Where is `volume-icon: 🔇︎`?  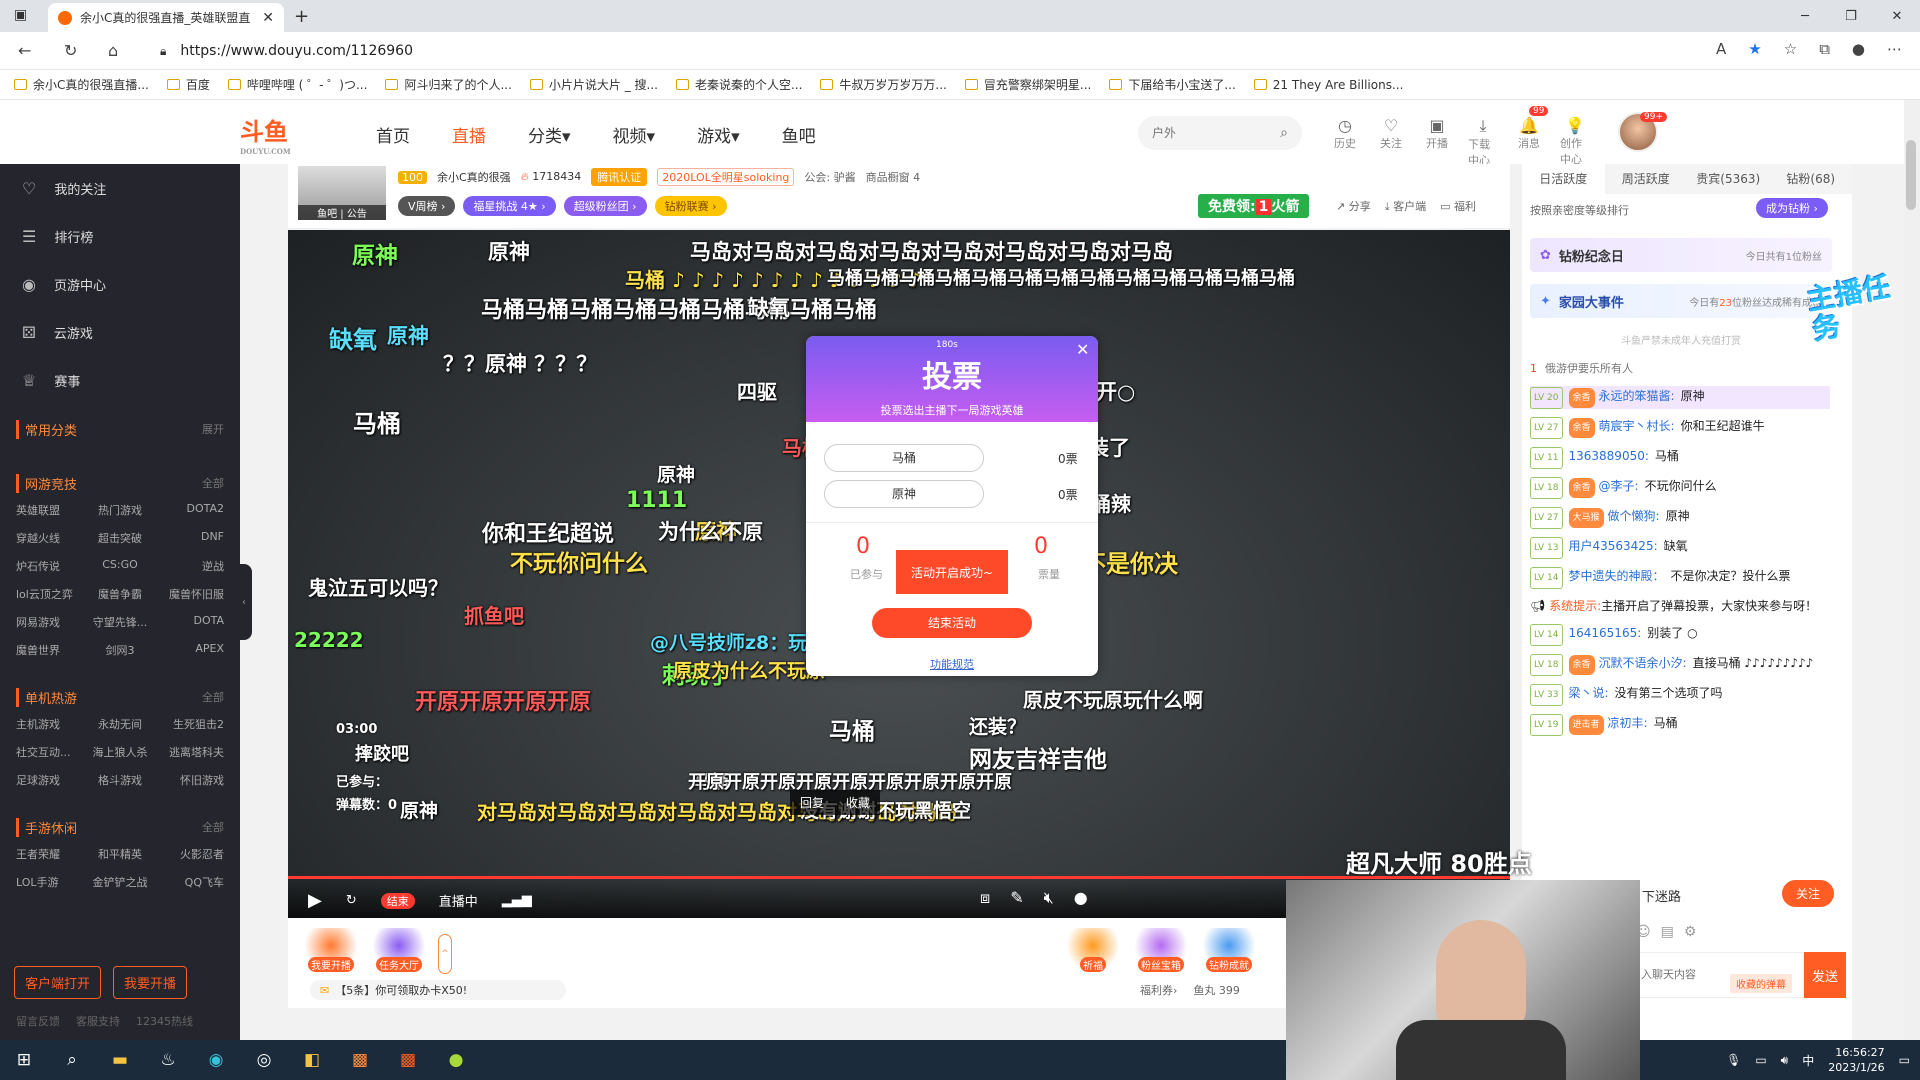
volume-icon: 🔇︎ is located at coordinates (1049, 898).